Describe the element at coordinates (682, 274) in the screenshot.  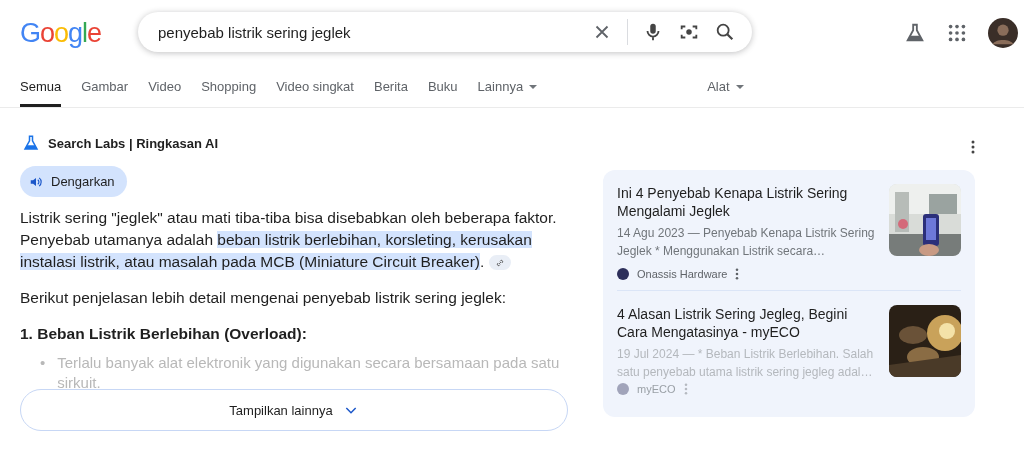
I see `site-name: Onassis Hardware` at that location.